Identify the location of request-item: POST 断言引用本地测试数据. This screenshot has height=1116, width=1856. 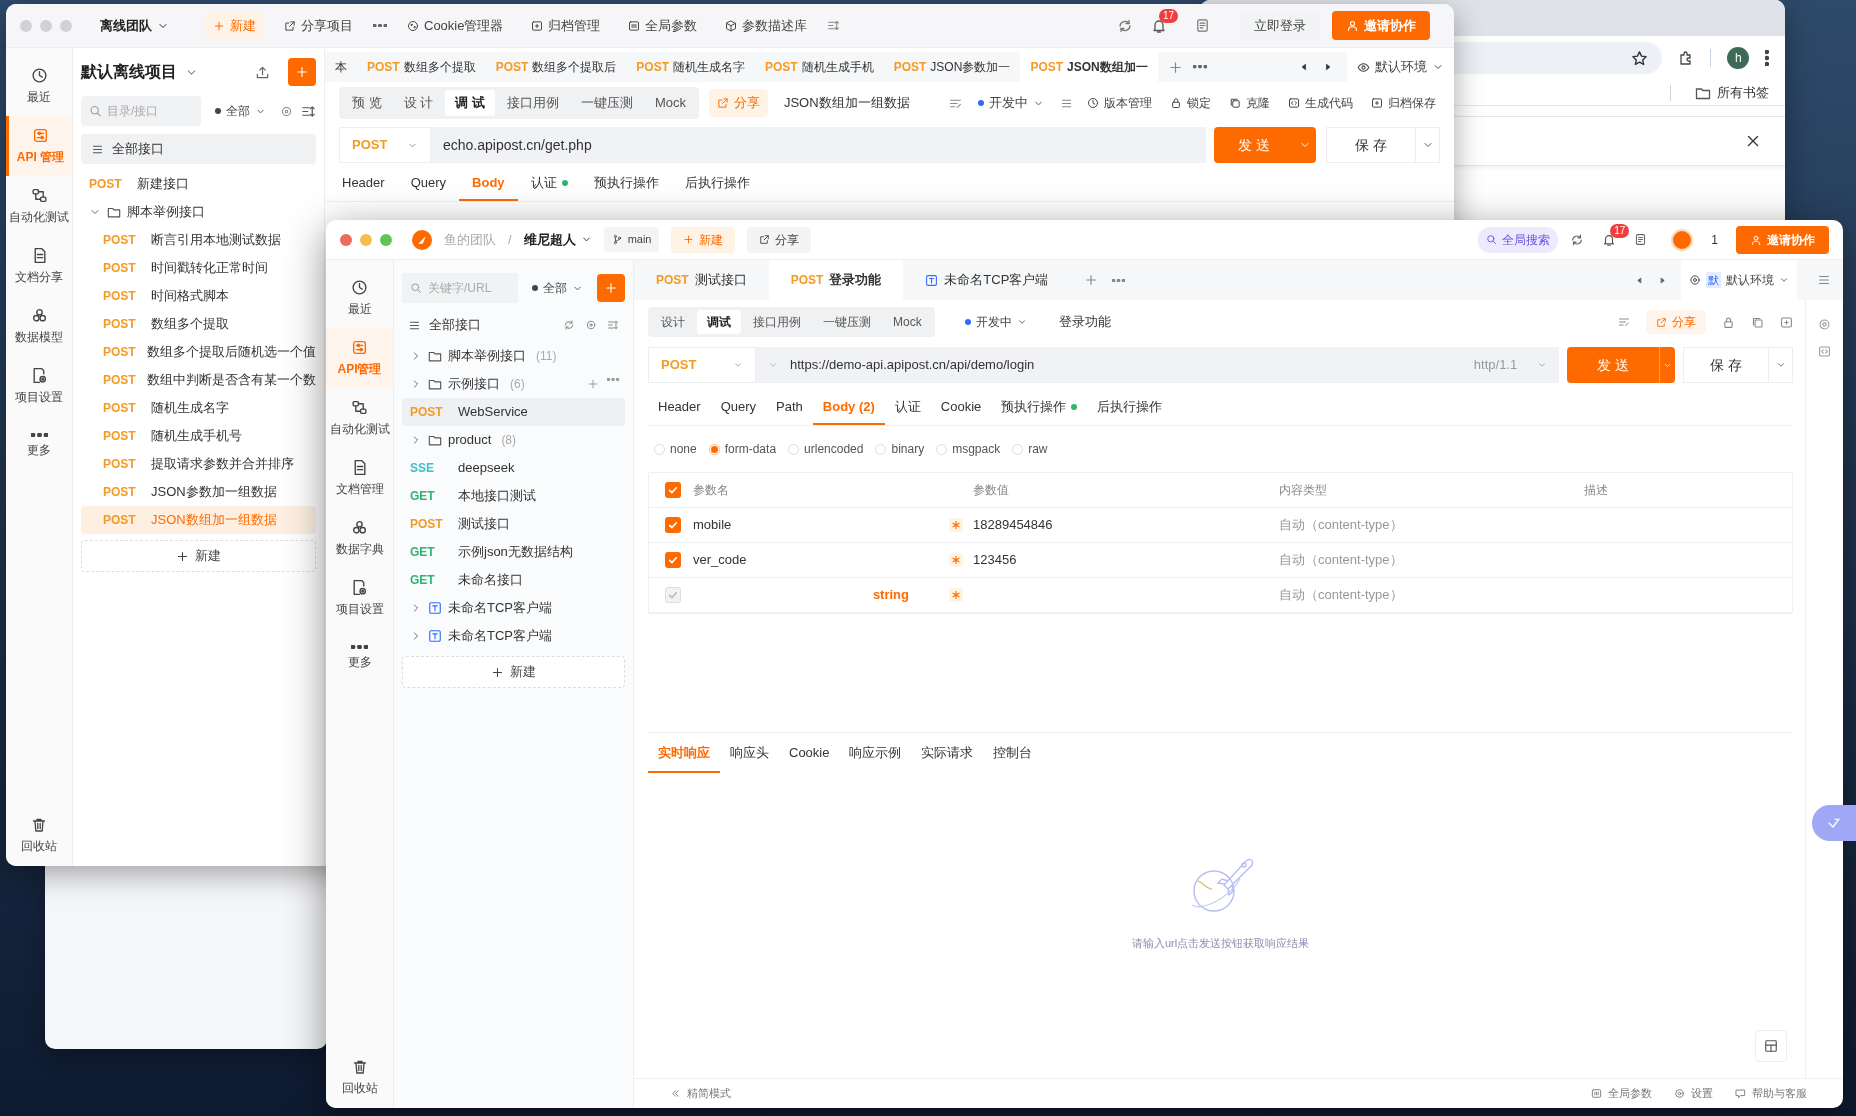
(198, 240).